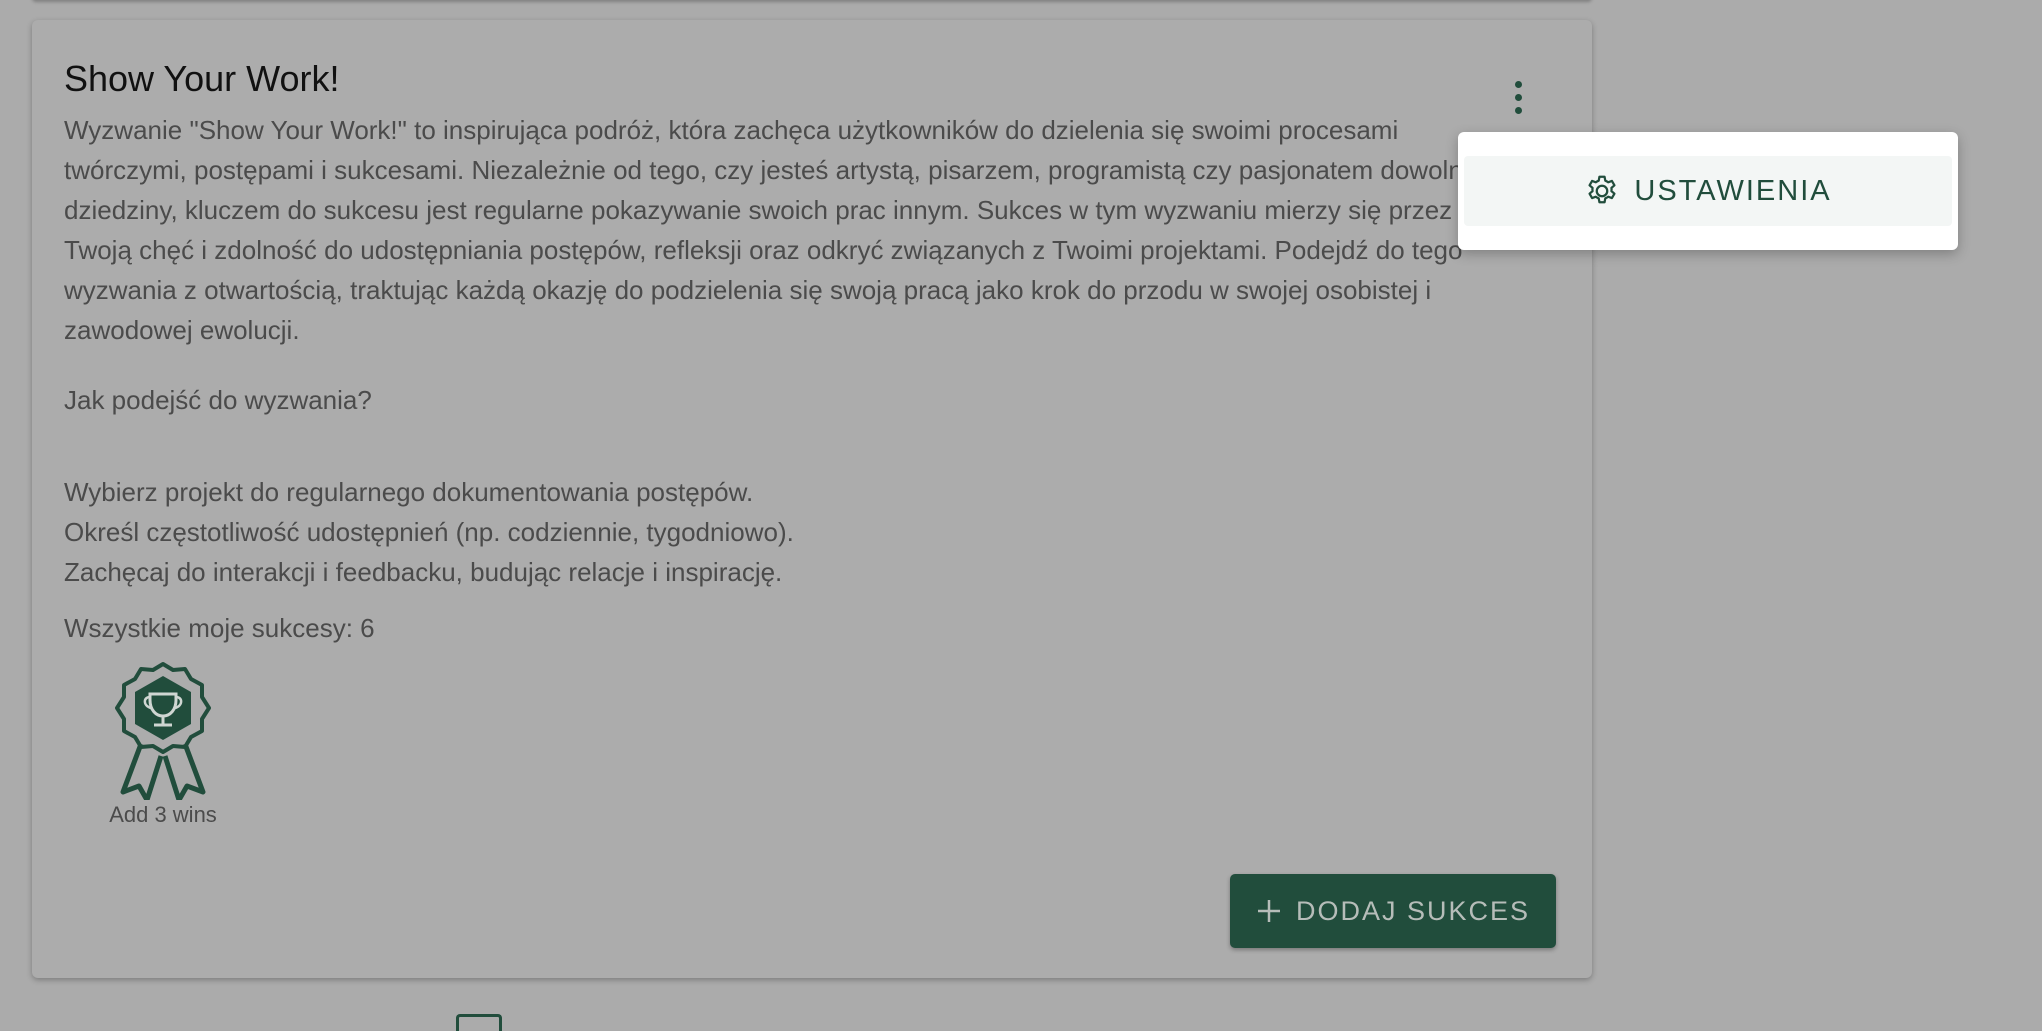 This screenshot has height=1031, width=2042. I want to click on next-card-icon, so click(479, 1022).